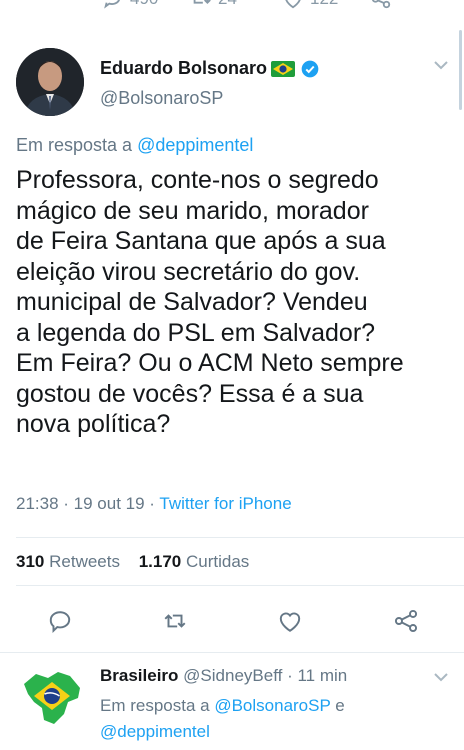 Image resolution: width=464 pixels, height=750 pixels. What do you see at coordinates (322, 675) in the screenshot?
I see `reply-time: 11 min` at bounding box center [322, 675].